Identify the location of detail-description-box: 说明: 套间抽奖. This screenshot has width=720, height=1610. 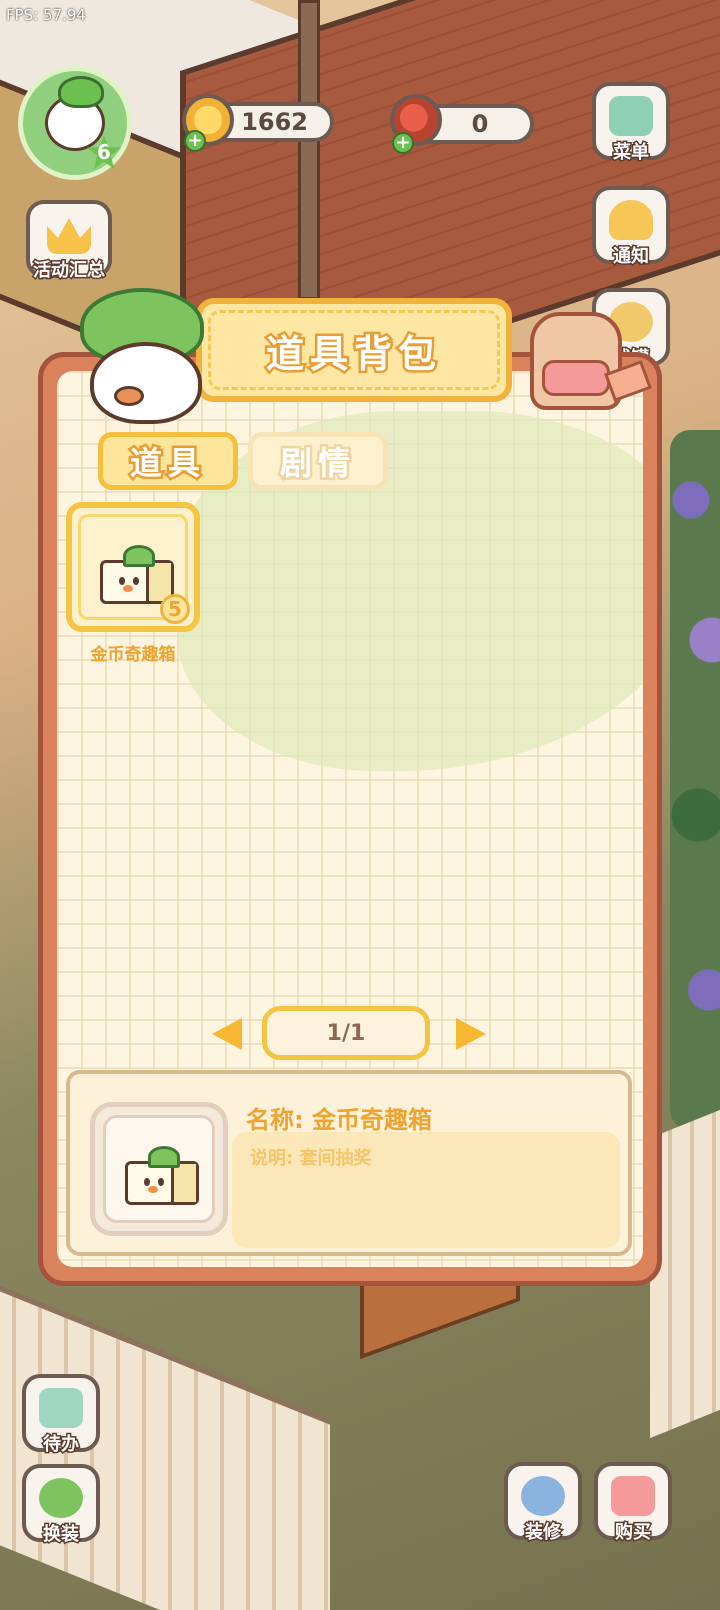
(426, 1190).